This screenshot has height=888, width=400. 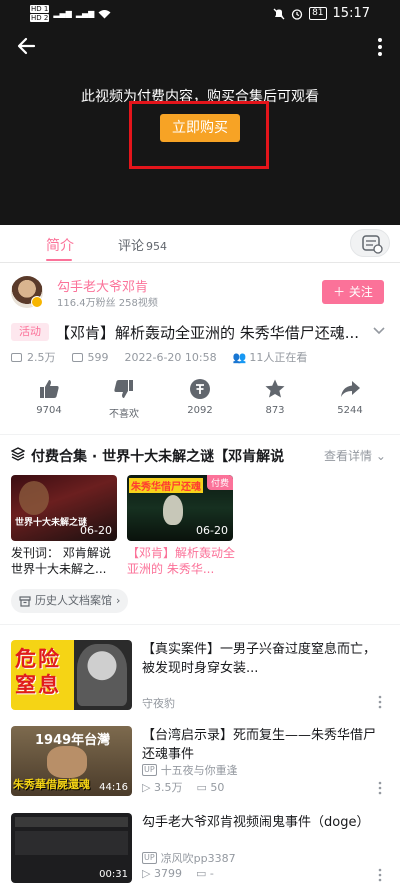 I want to click on signal-icon-2: ▂▄▆, so click(x=85, y=13).